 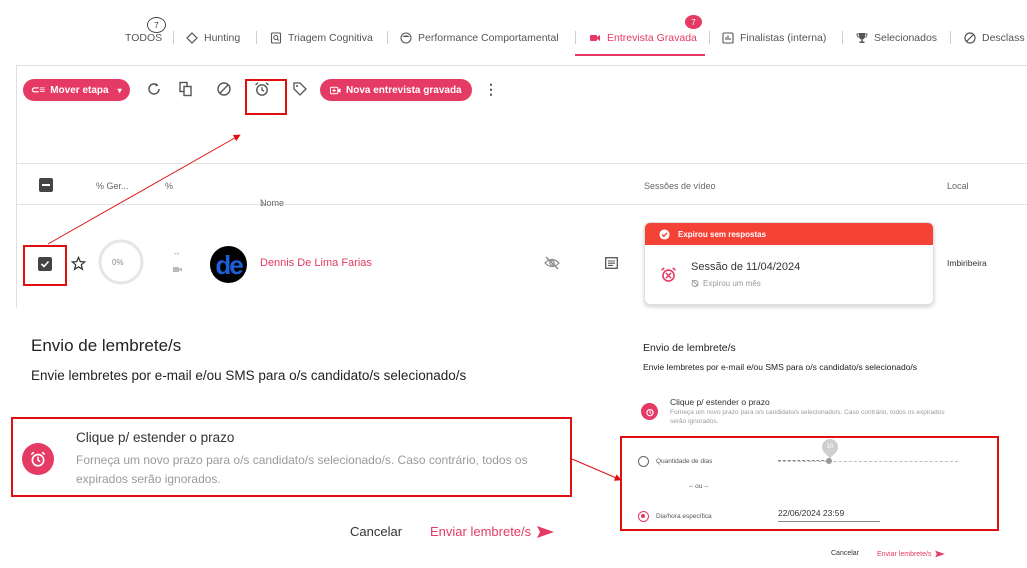 I want to click on video-session-expired: Expirou um mês, so click(x=732, y=283).